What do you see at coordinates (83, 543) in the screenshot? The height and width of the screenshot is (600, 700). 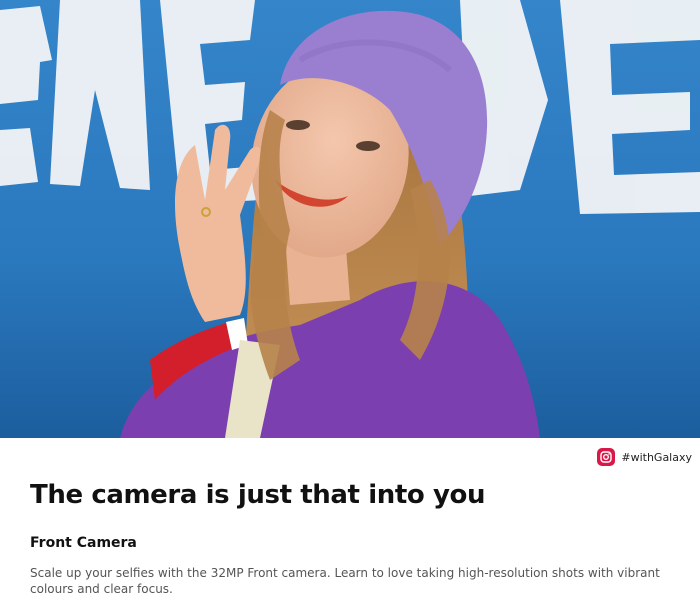 I see `section-subheading: Front Camera` at bounding box center [83, 543].